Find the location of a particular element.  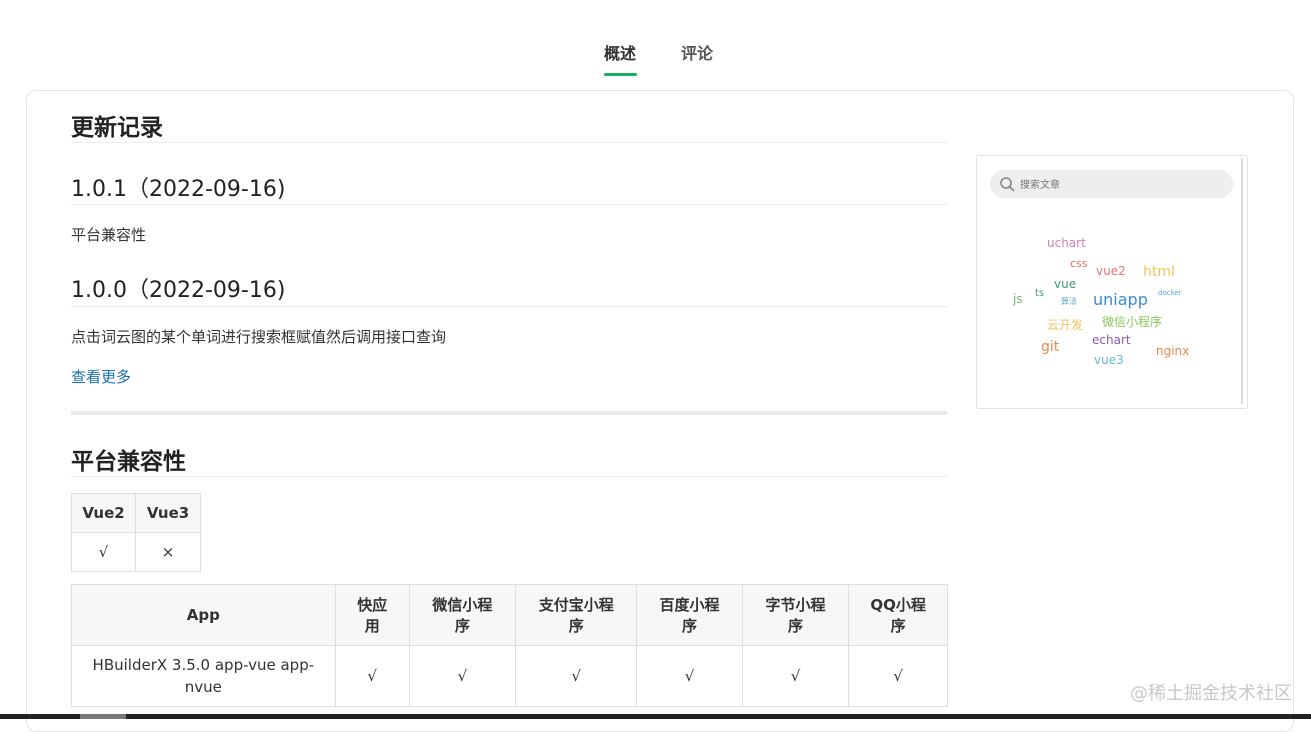

word-cloud-item: 算法 is located at coordinates (1069, 301).